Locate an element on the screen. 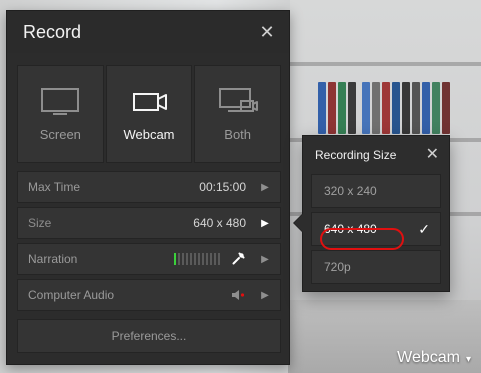 The height and width of the screenshot is (373, 481). source-screen-button: Screen is located at coordinates (60, 114).